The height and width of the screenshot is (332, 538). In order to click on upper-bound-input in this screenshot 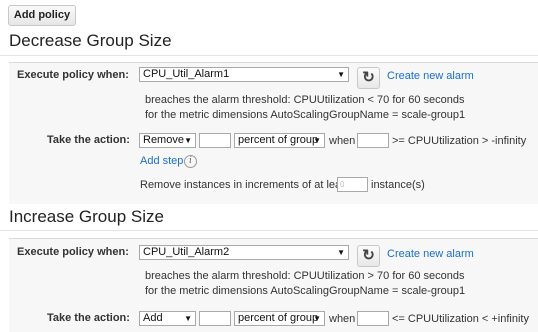, I will do `click(373, 318)`.